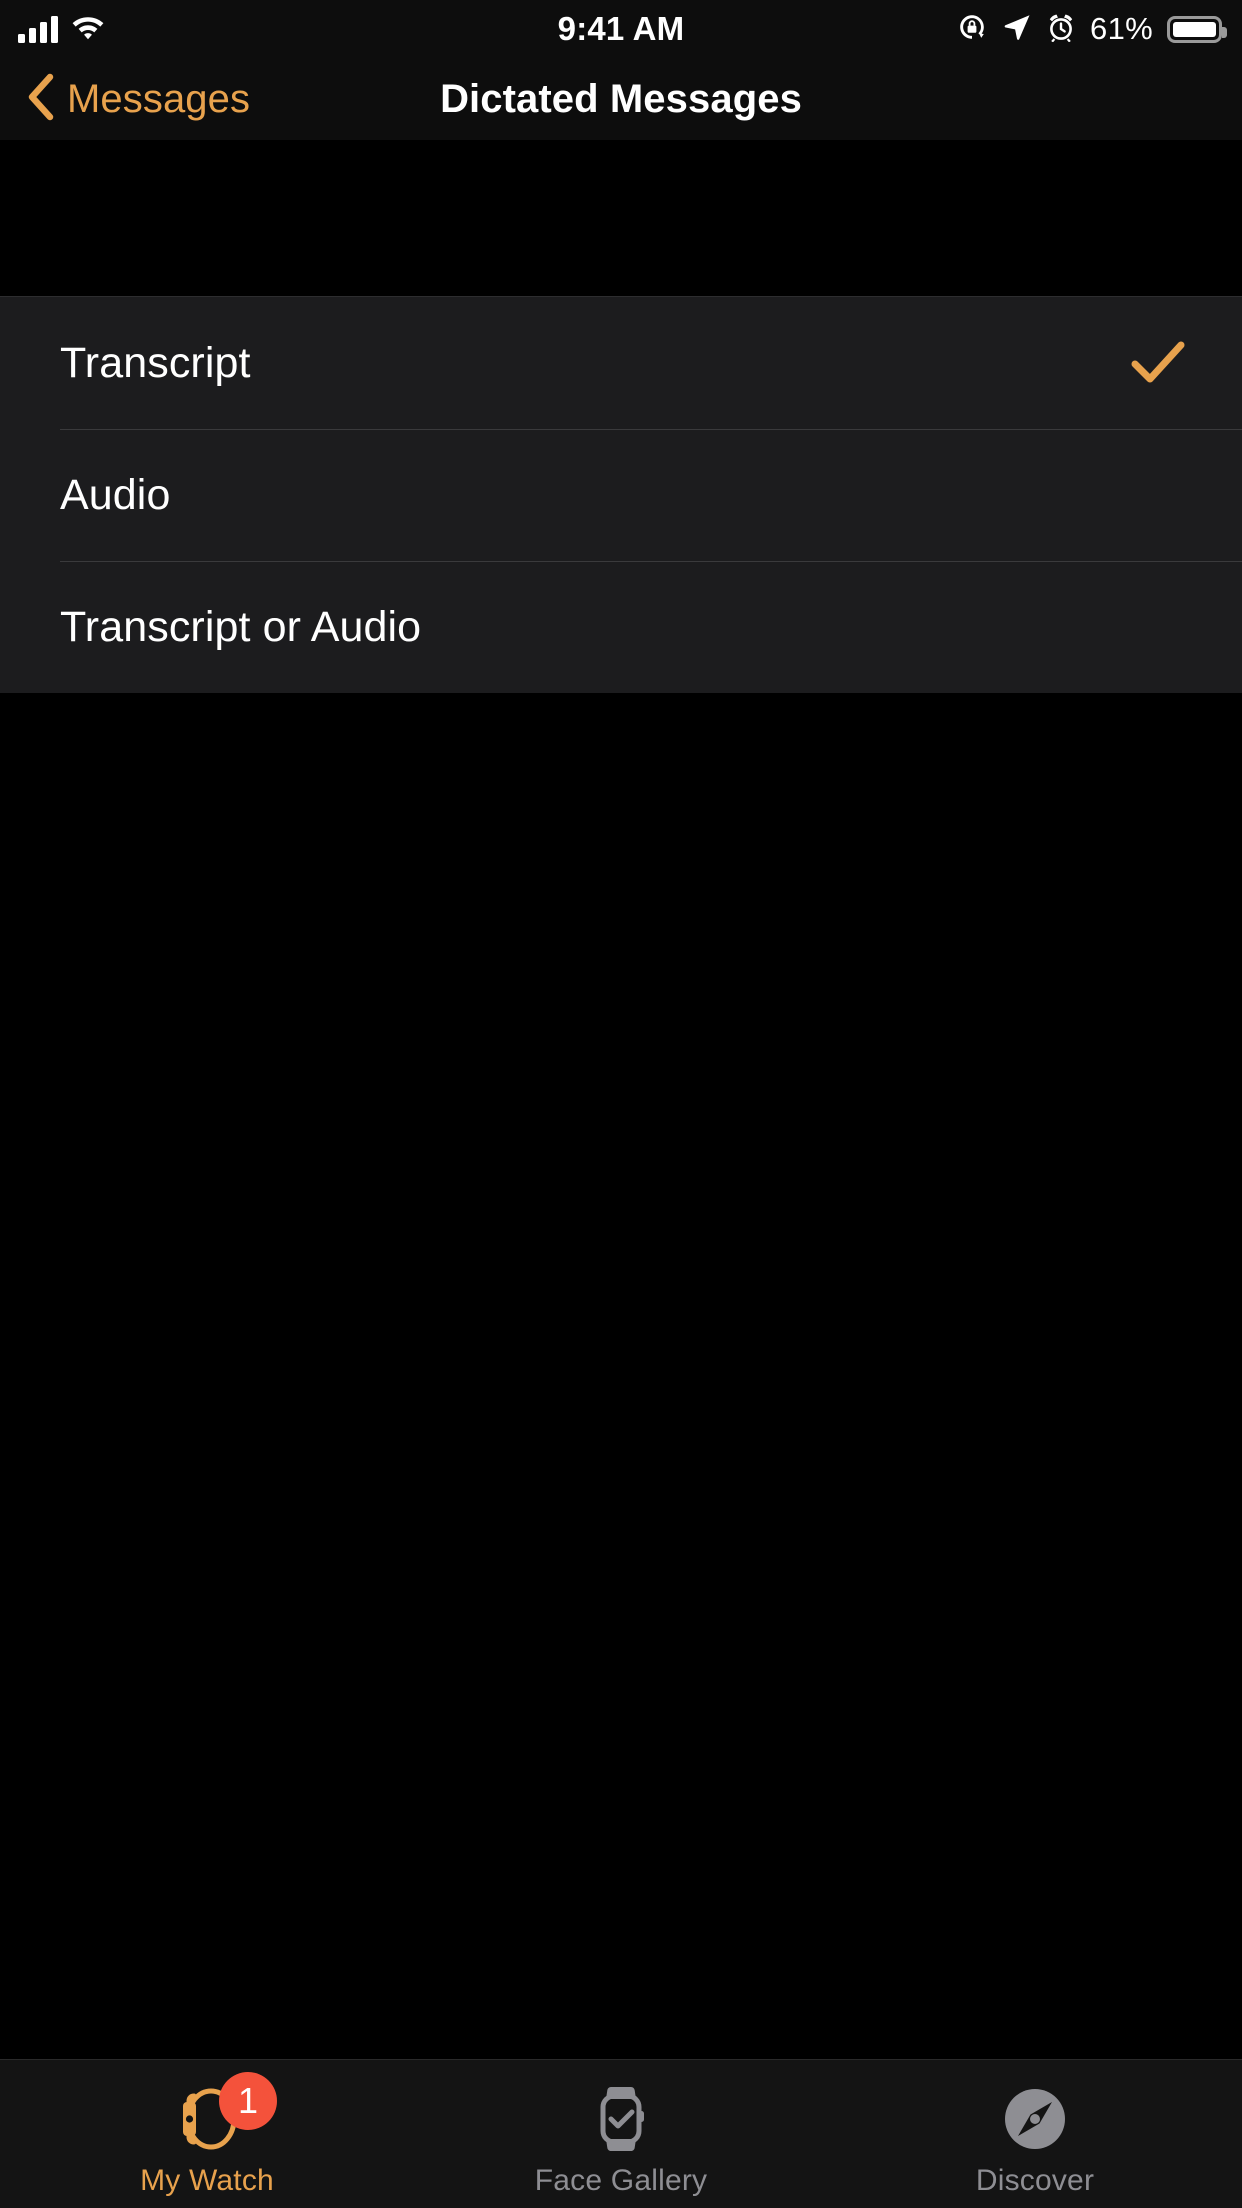 The image size is (1242, 2208). I want to click on tab-discover: Discover, so click(1035, 2134).